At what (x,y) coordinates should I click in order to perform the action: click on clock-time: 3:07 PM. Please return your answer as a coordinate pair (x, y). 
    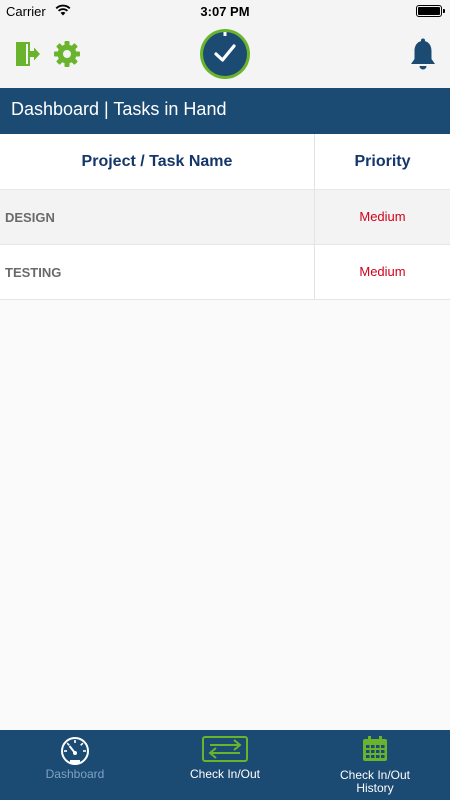
    Looking at the image, I should click on (225, 11).